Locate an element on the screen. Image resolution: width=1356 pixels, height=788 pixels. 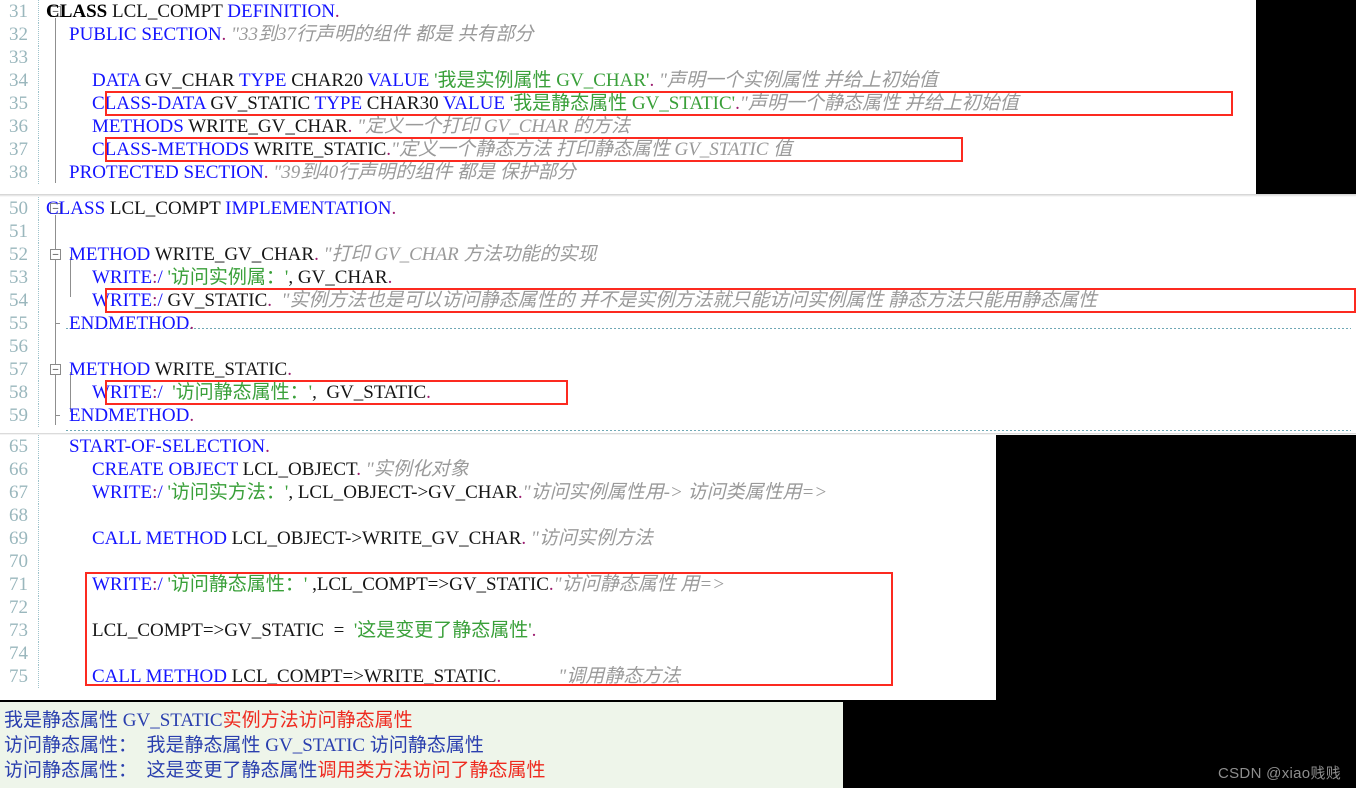
code-line: 51 is located at coordinates (678, 231).